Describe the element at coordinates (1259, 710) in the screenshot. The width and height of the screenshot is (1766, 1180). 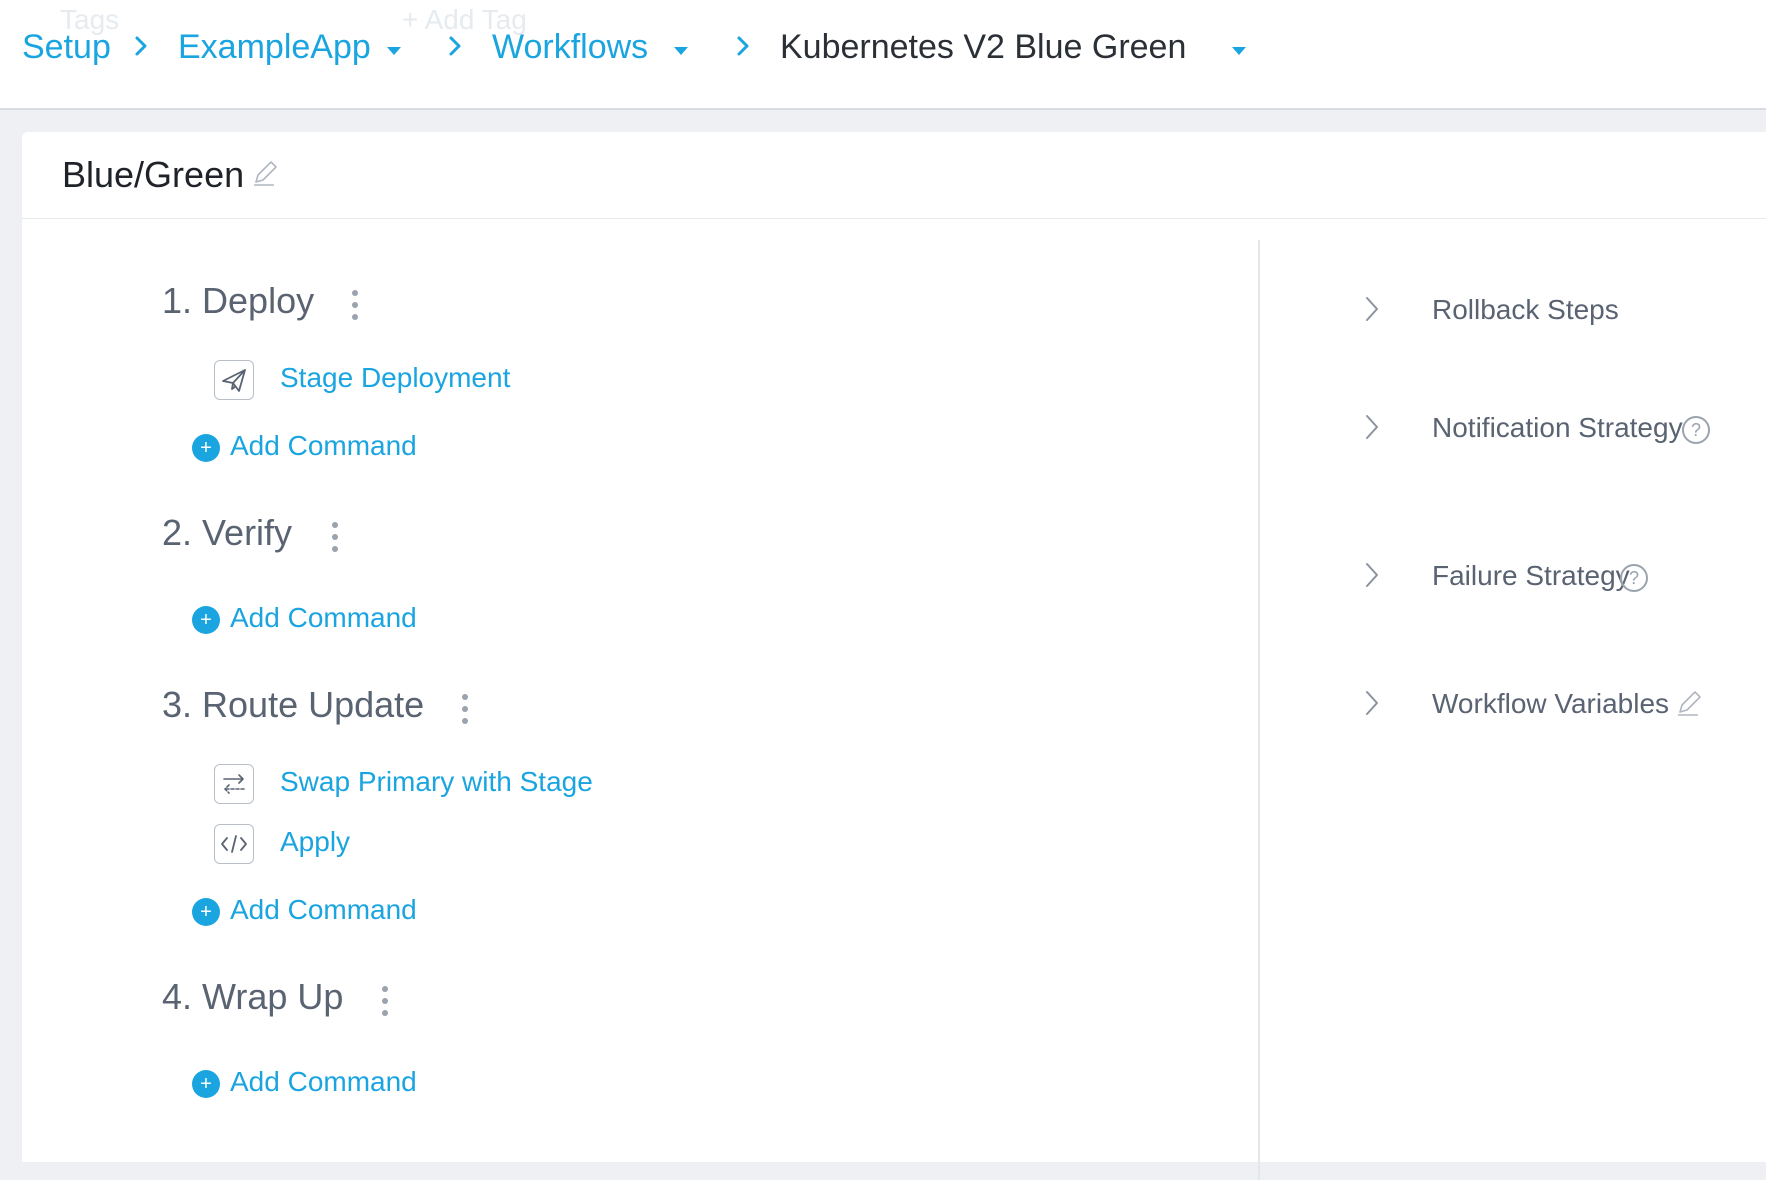
I see `panel-divider` at that location.